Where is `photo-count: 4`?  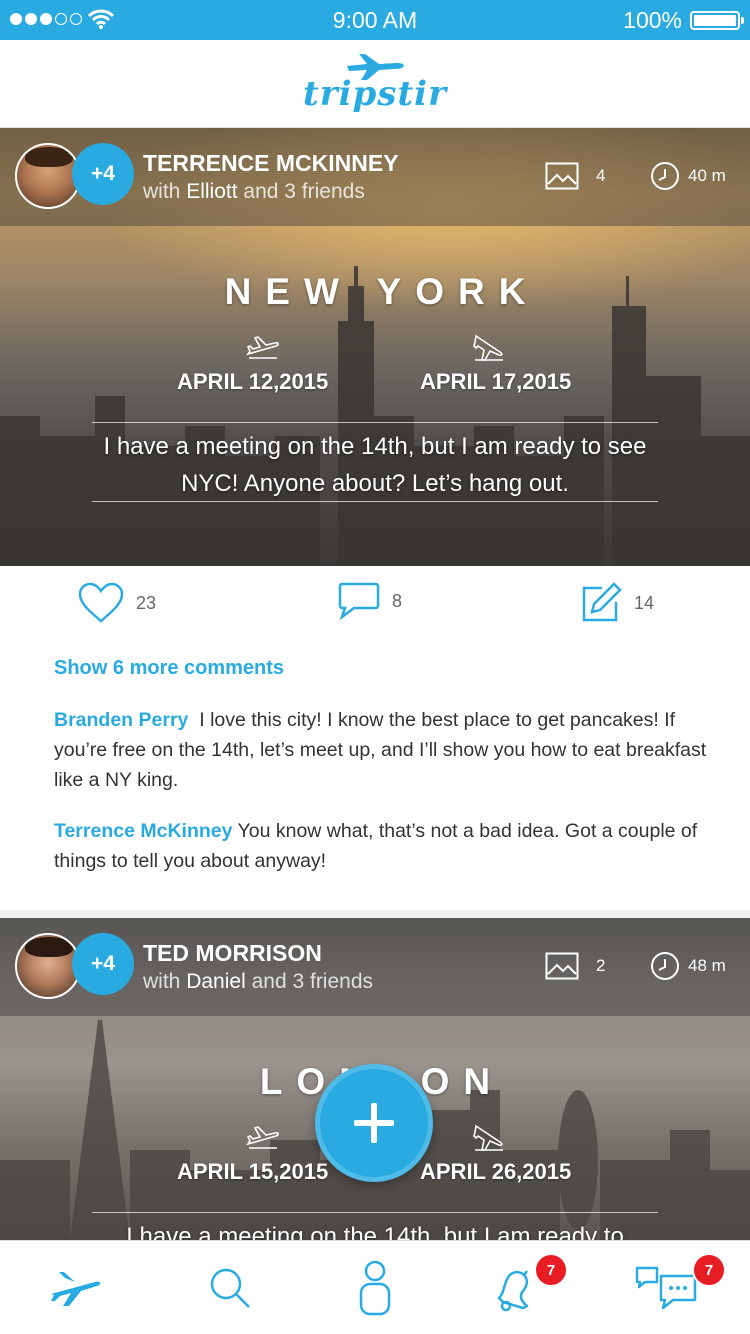
photo-count: 4 is located at coordinates (601, 175).